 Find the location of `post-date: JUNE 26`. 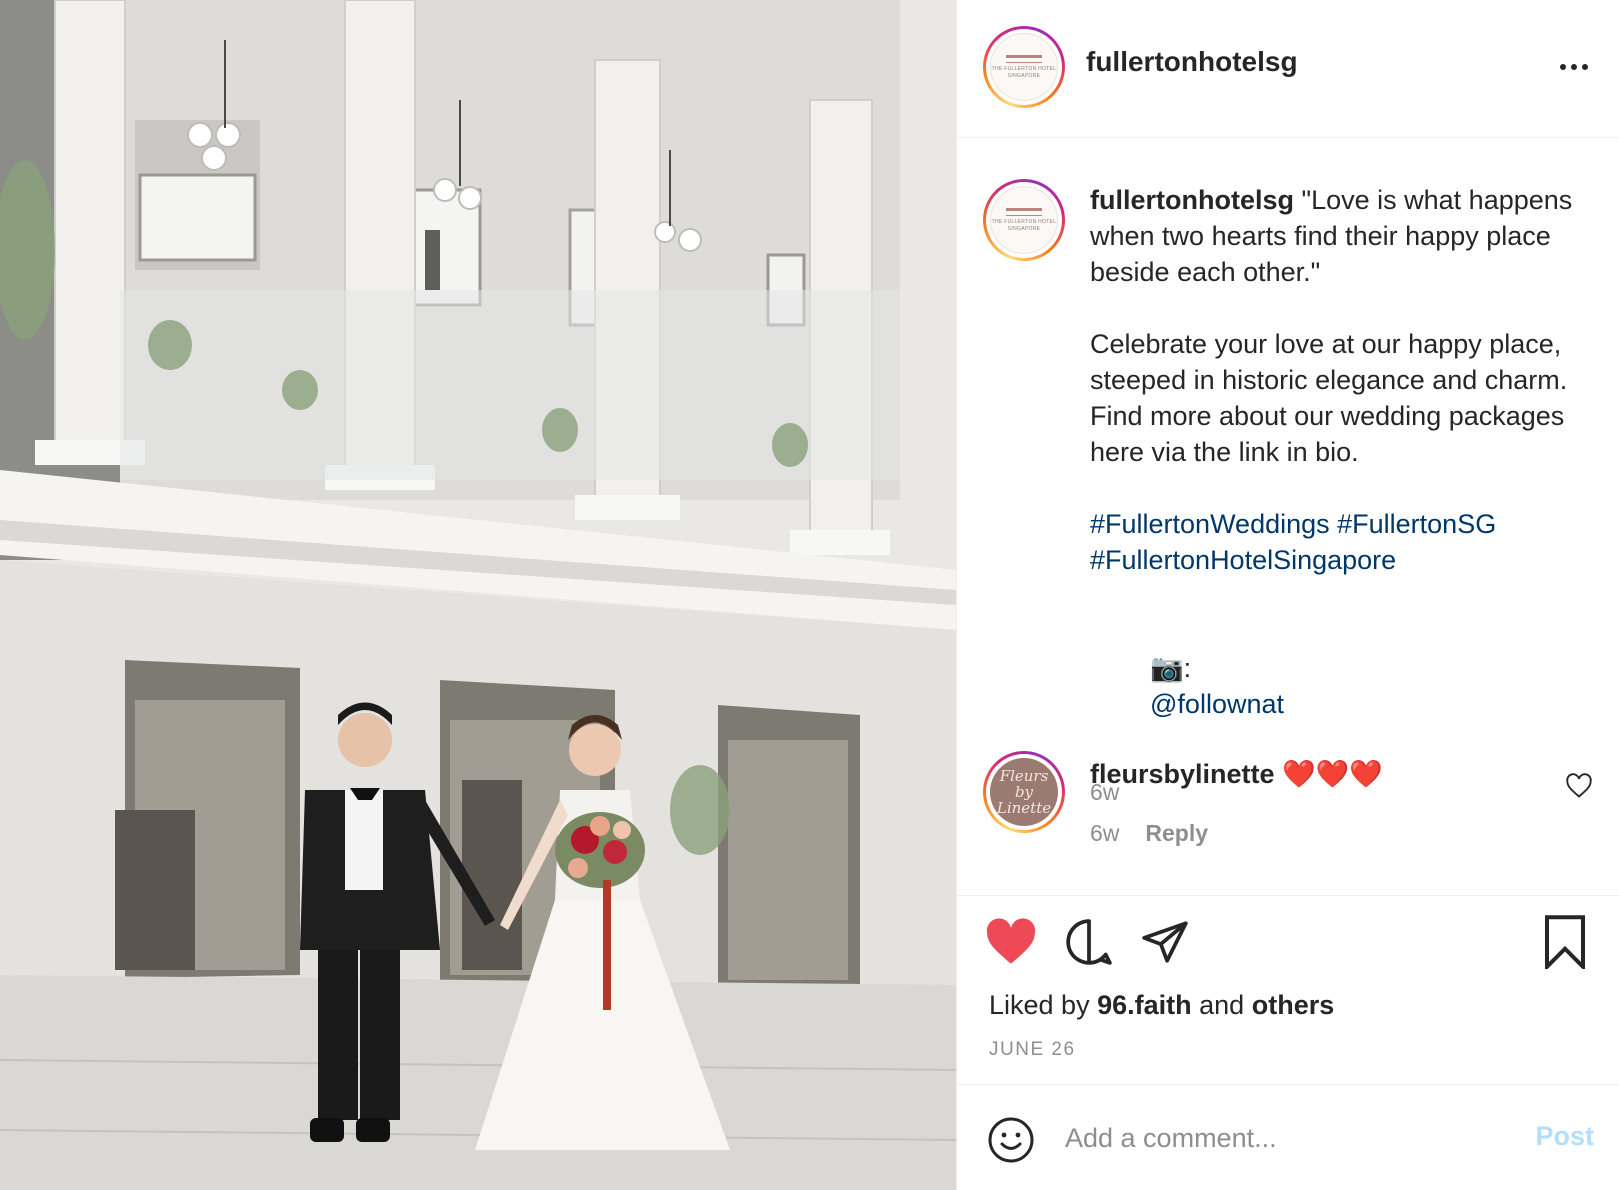

post-date: JUNE 26 is located at coordinates (1032, 1050).